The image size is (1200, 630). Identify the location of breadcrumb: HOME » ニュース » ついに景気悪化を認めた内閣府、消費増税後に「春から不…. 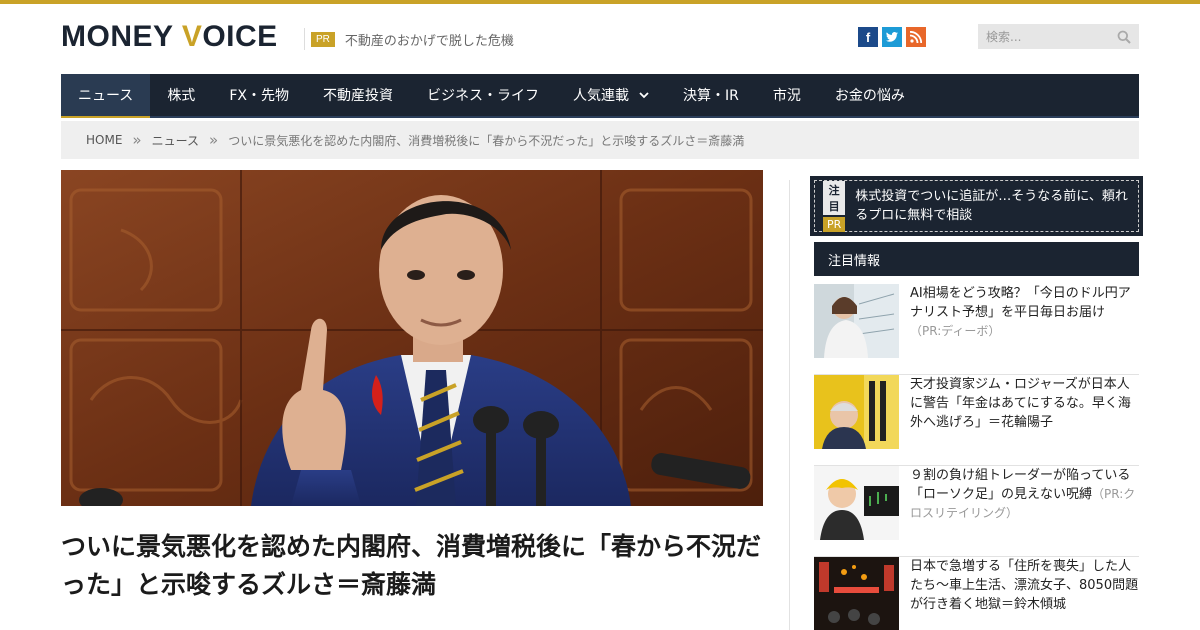
(600, 140).